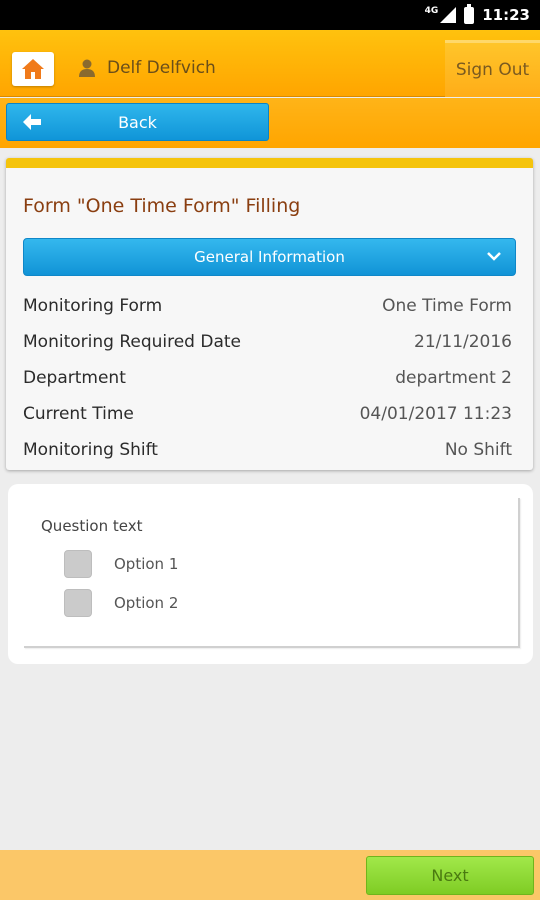 Image resolution: width=540 pixels, height=900 pixels. What do you see at coordinates (448, 15) in the screenshot?
I see `signal-icon` at bounding box center [448, 15].